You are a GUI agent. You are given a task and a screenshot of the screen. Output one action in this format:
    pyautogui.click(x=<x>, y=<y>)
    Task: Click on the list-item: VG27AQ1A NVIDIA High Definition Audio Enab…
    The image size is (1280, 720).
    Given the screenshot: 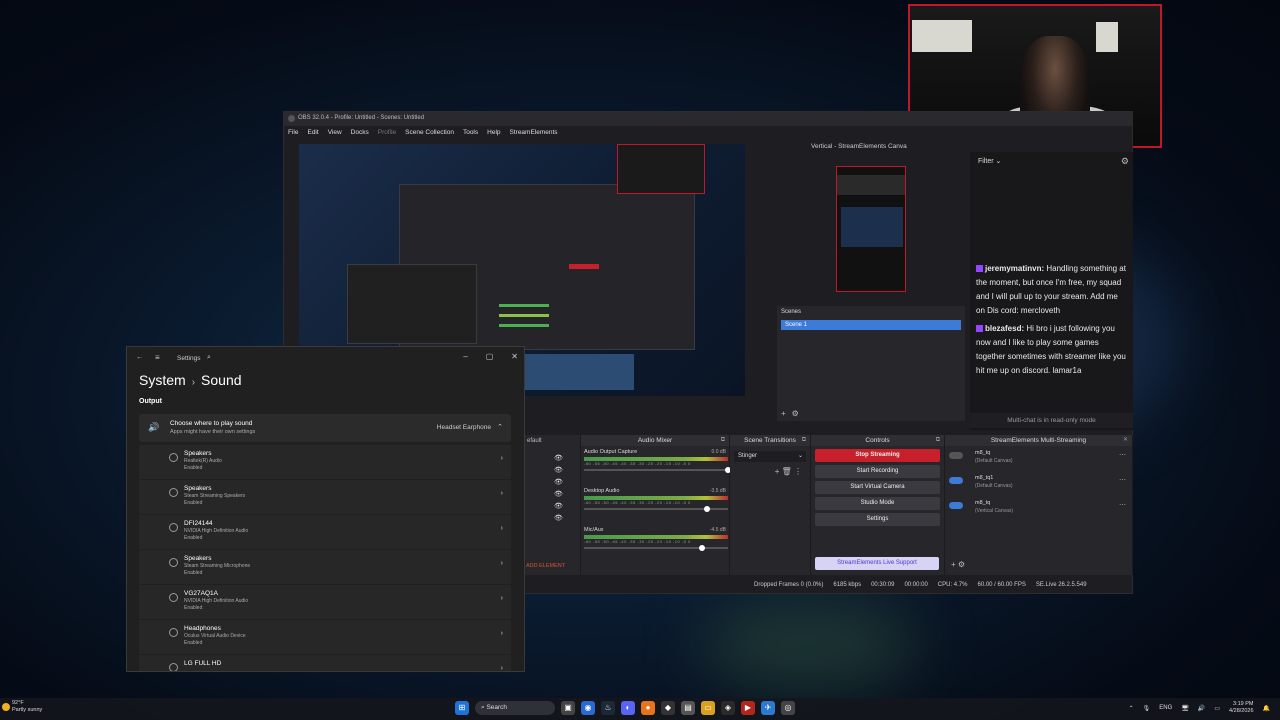 What is the action you would take?
    pyautogui.click(x=325, y=602)
    